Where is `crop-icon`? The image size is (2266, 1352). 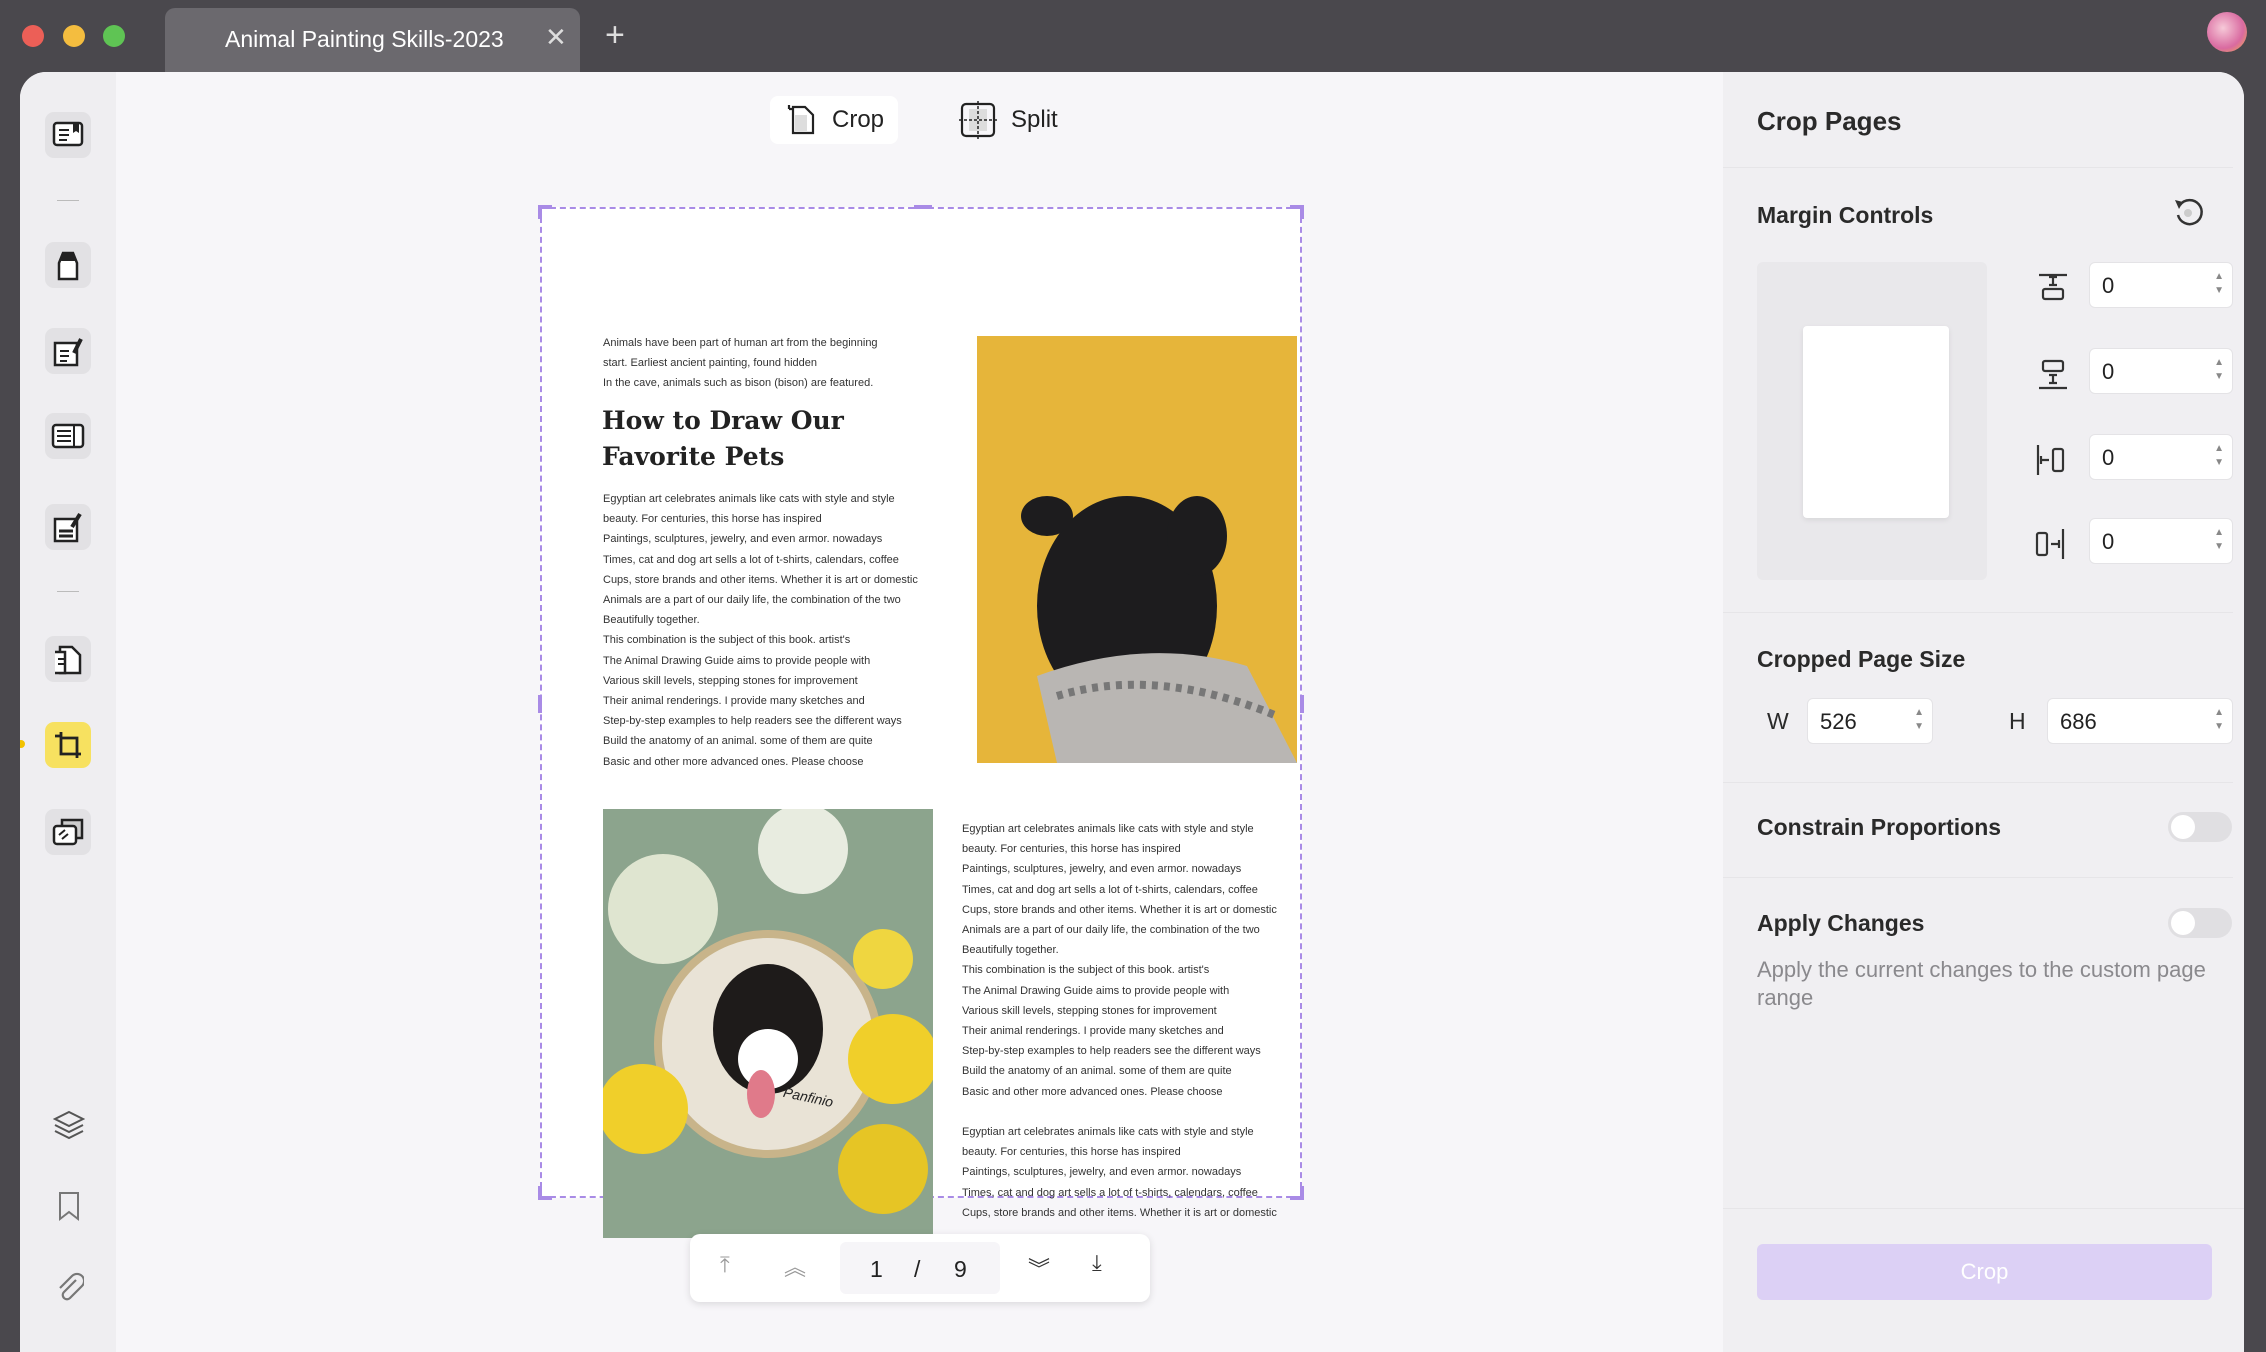
crop-icon is located at coordinates (68, 745).